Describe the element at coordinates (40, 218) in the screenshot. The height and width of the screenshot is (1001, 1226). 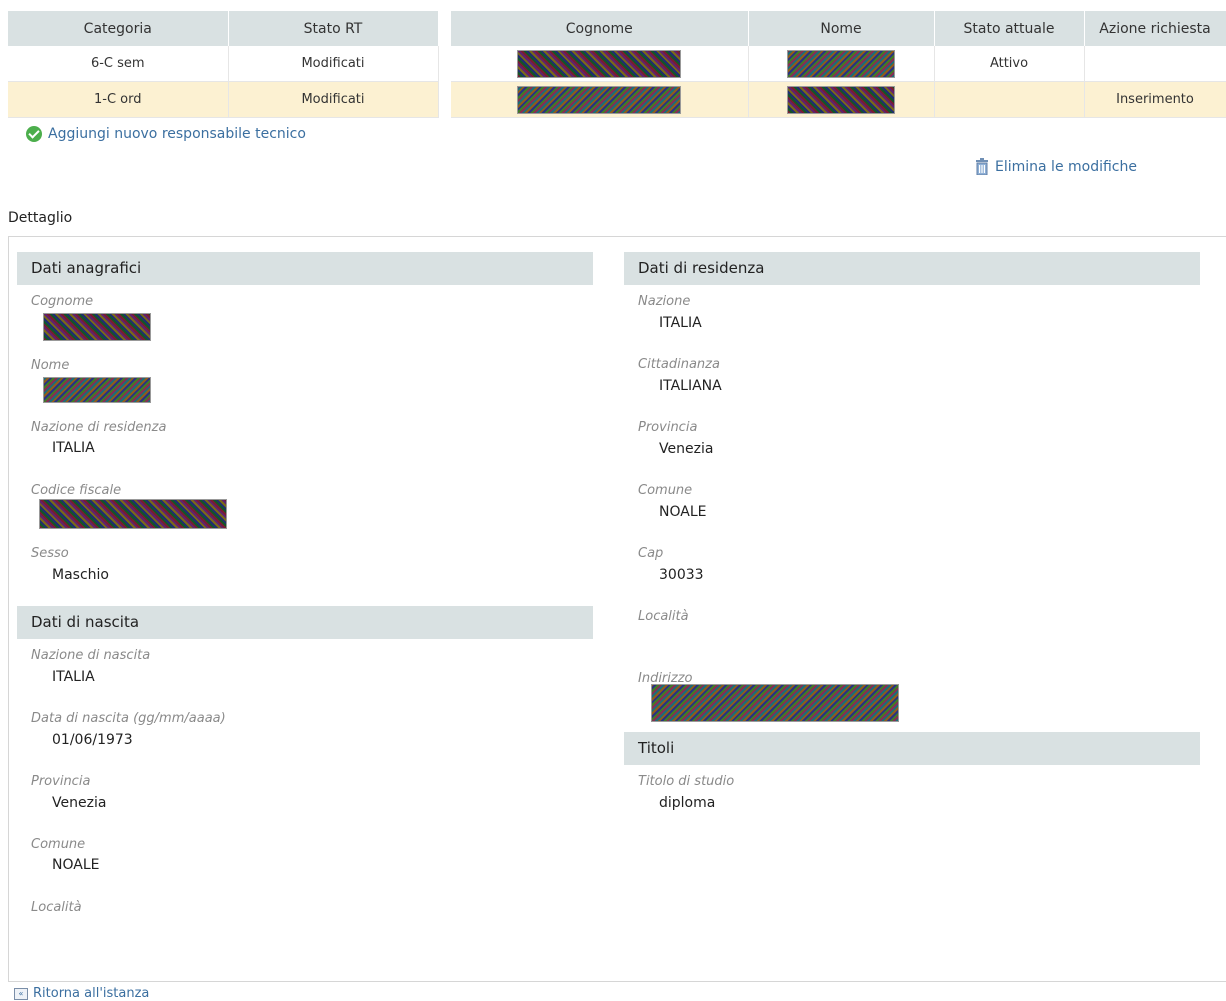
I see `detail-title: Dettaglio` at that location.